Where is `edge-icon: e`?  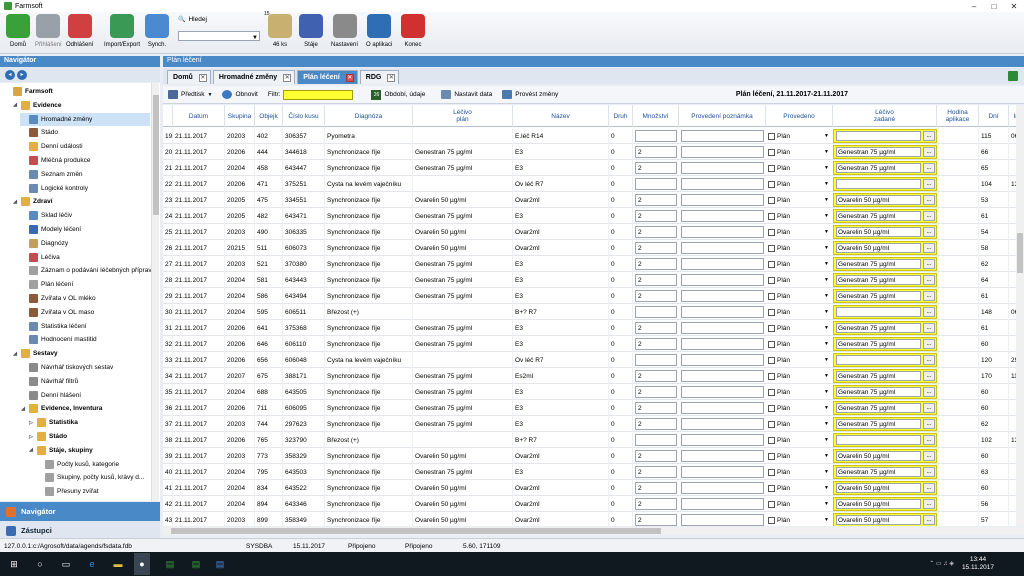
edge-icon: e is located at coordinates (92, 564).